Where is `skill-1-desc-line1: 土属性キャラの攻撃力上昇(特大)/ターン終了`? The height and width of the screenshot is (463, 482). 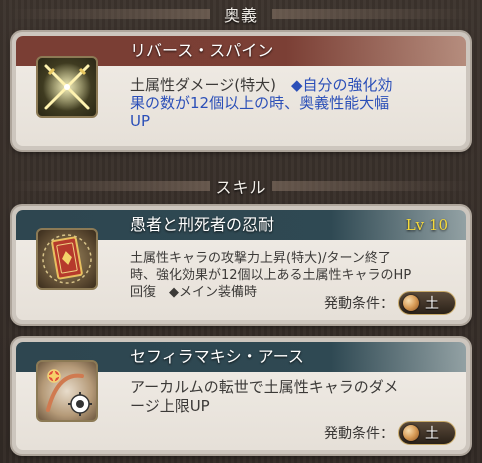 skill-1-desc-line1: 土属性キャラの攻撃力上昇(特大)/ターン終了 is located at coordinates (260, 258).